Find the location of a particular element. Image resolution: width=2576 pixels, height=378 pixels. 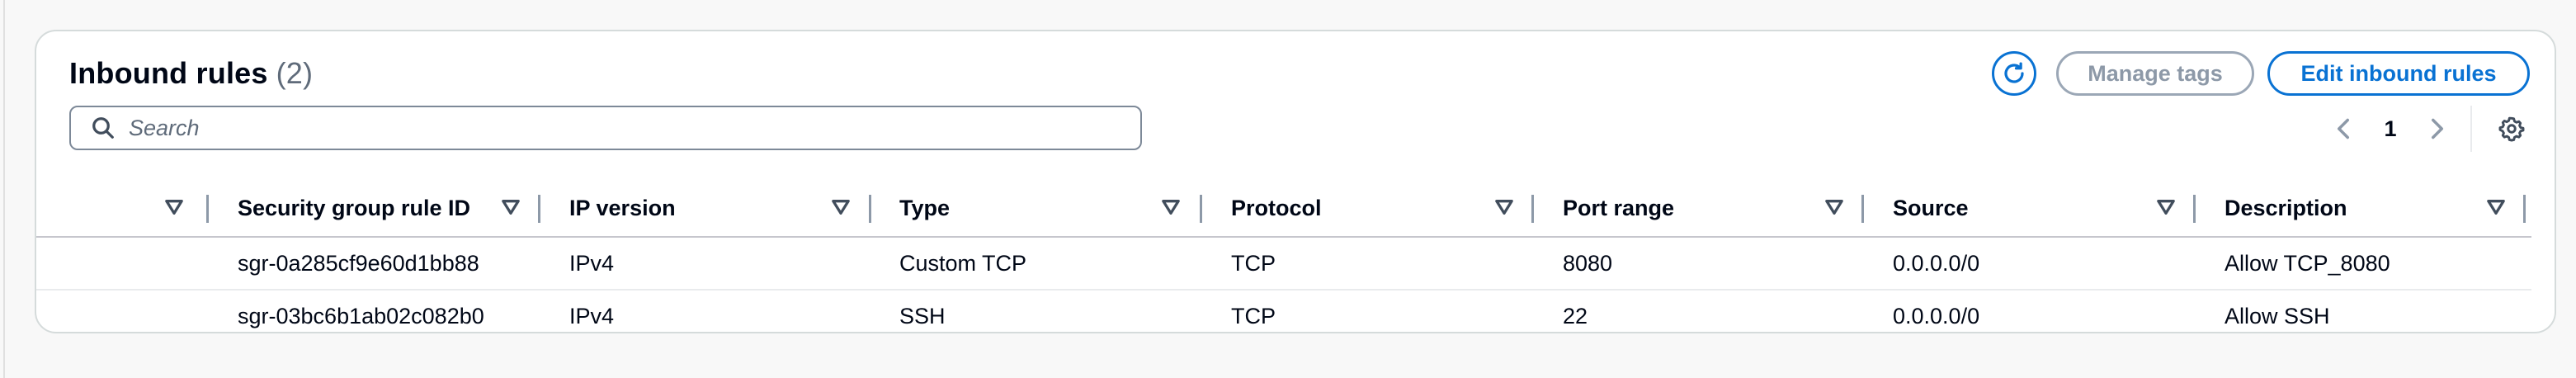

pagination-divider is located at coordinates (2471, 129).